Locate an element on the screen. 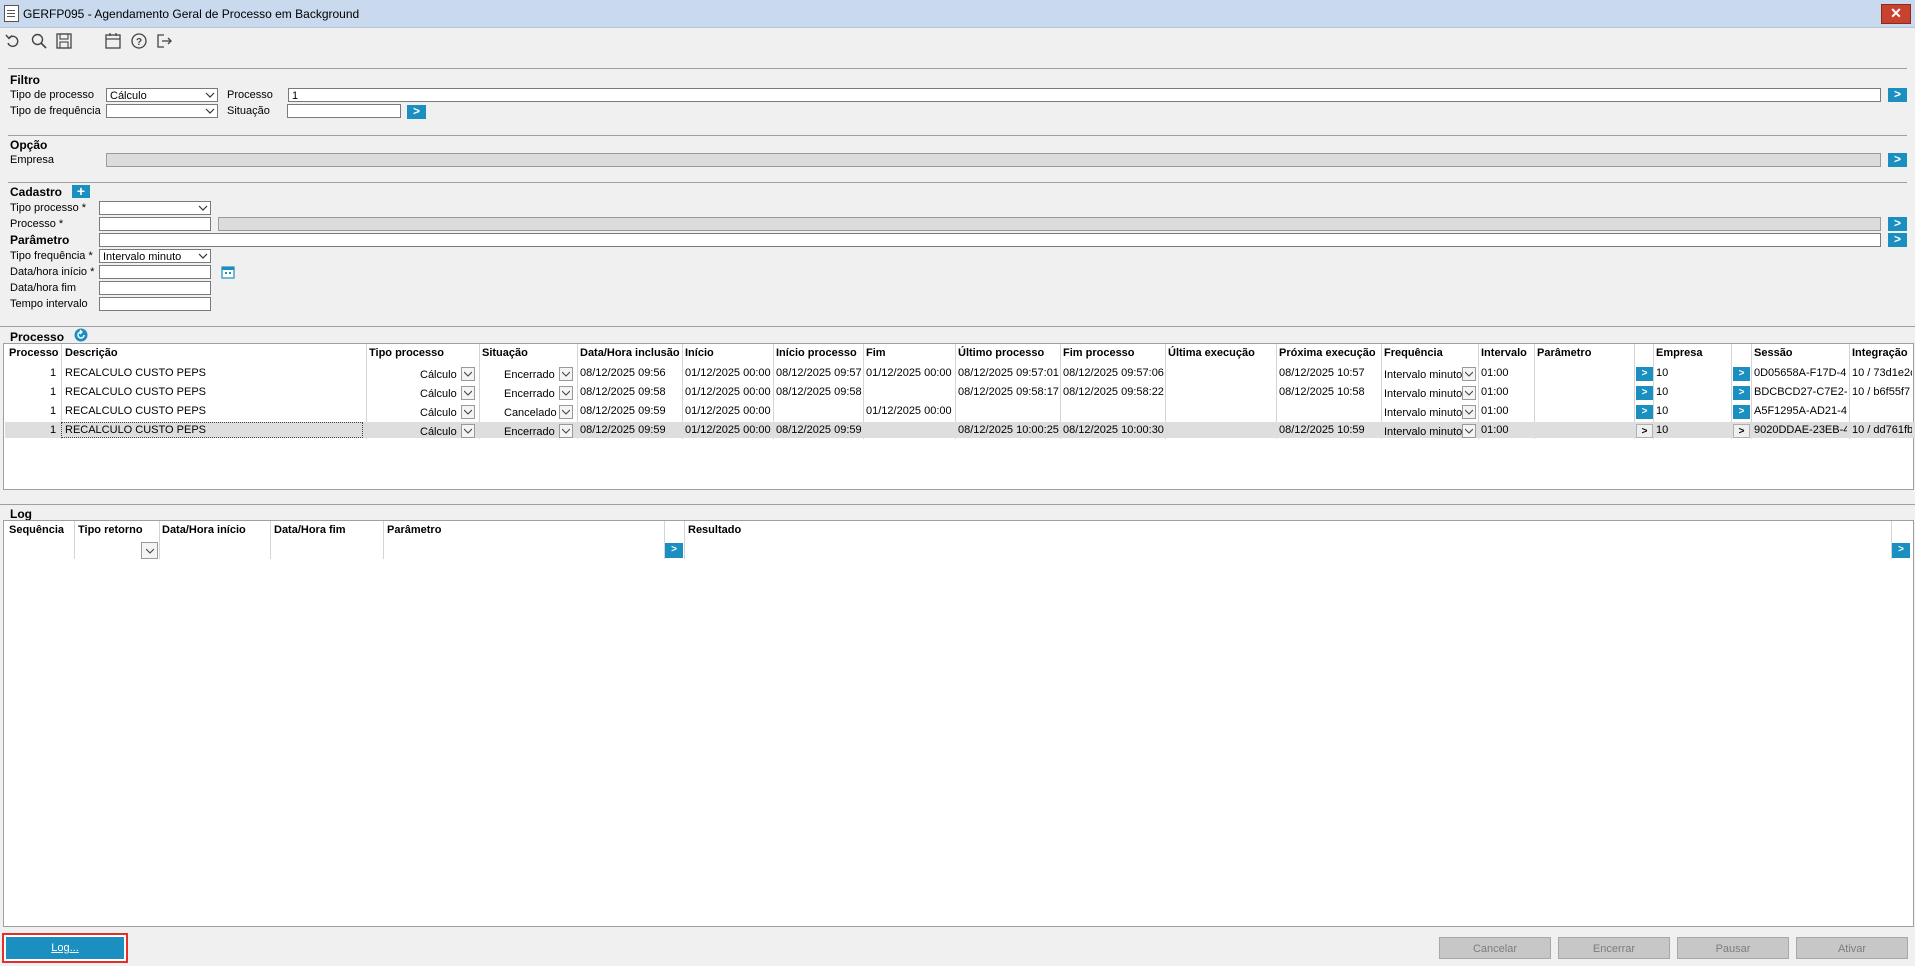 The height and width of the screenshot is (966, 1915). processo-search-button: > is located at coordinates (1897, 95).